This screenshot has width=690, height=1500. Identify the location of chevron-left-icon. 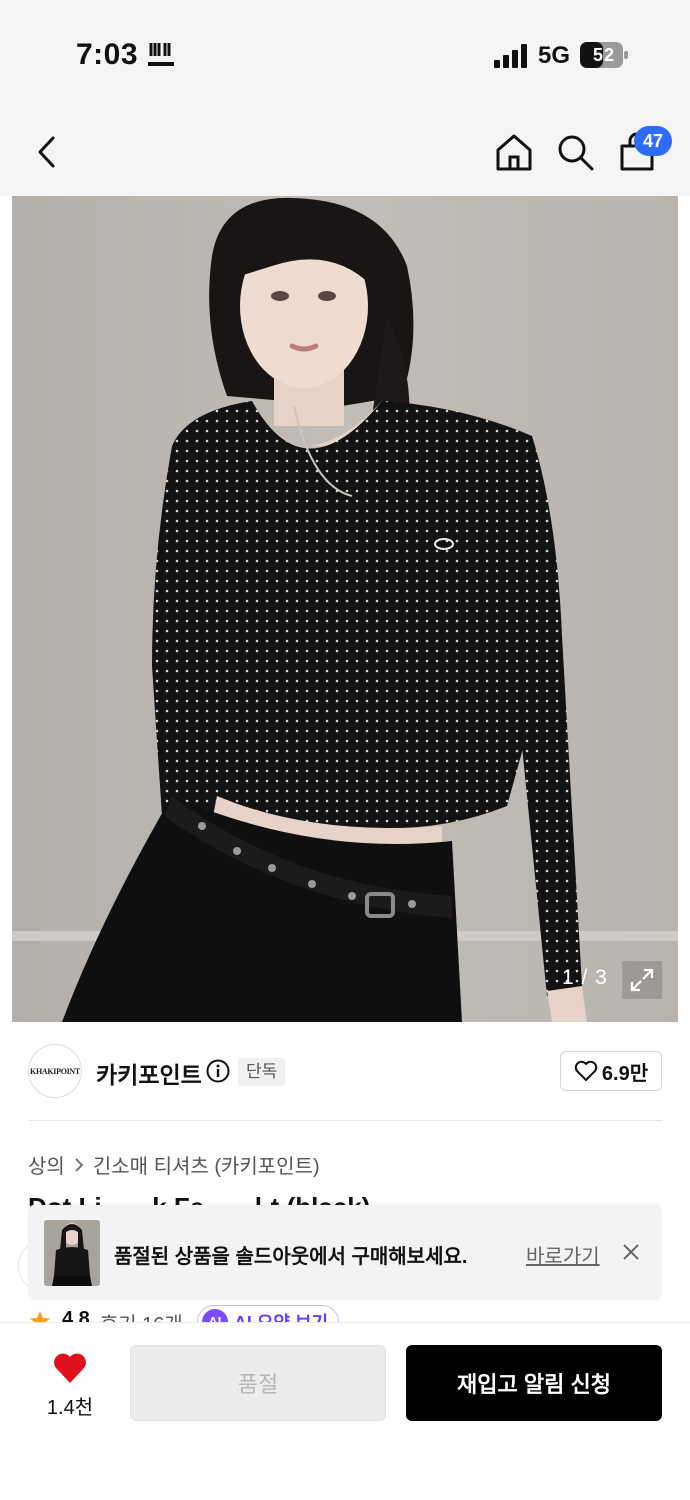
(46, 152).